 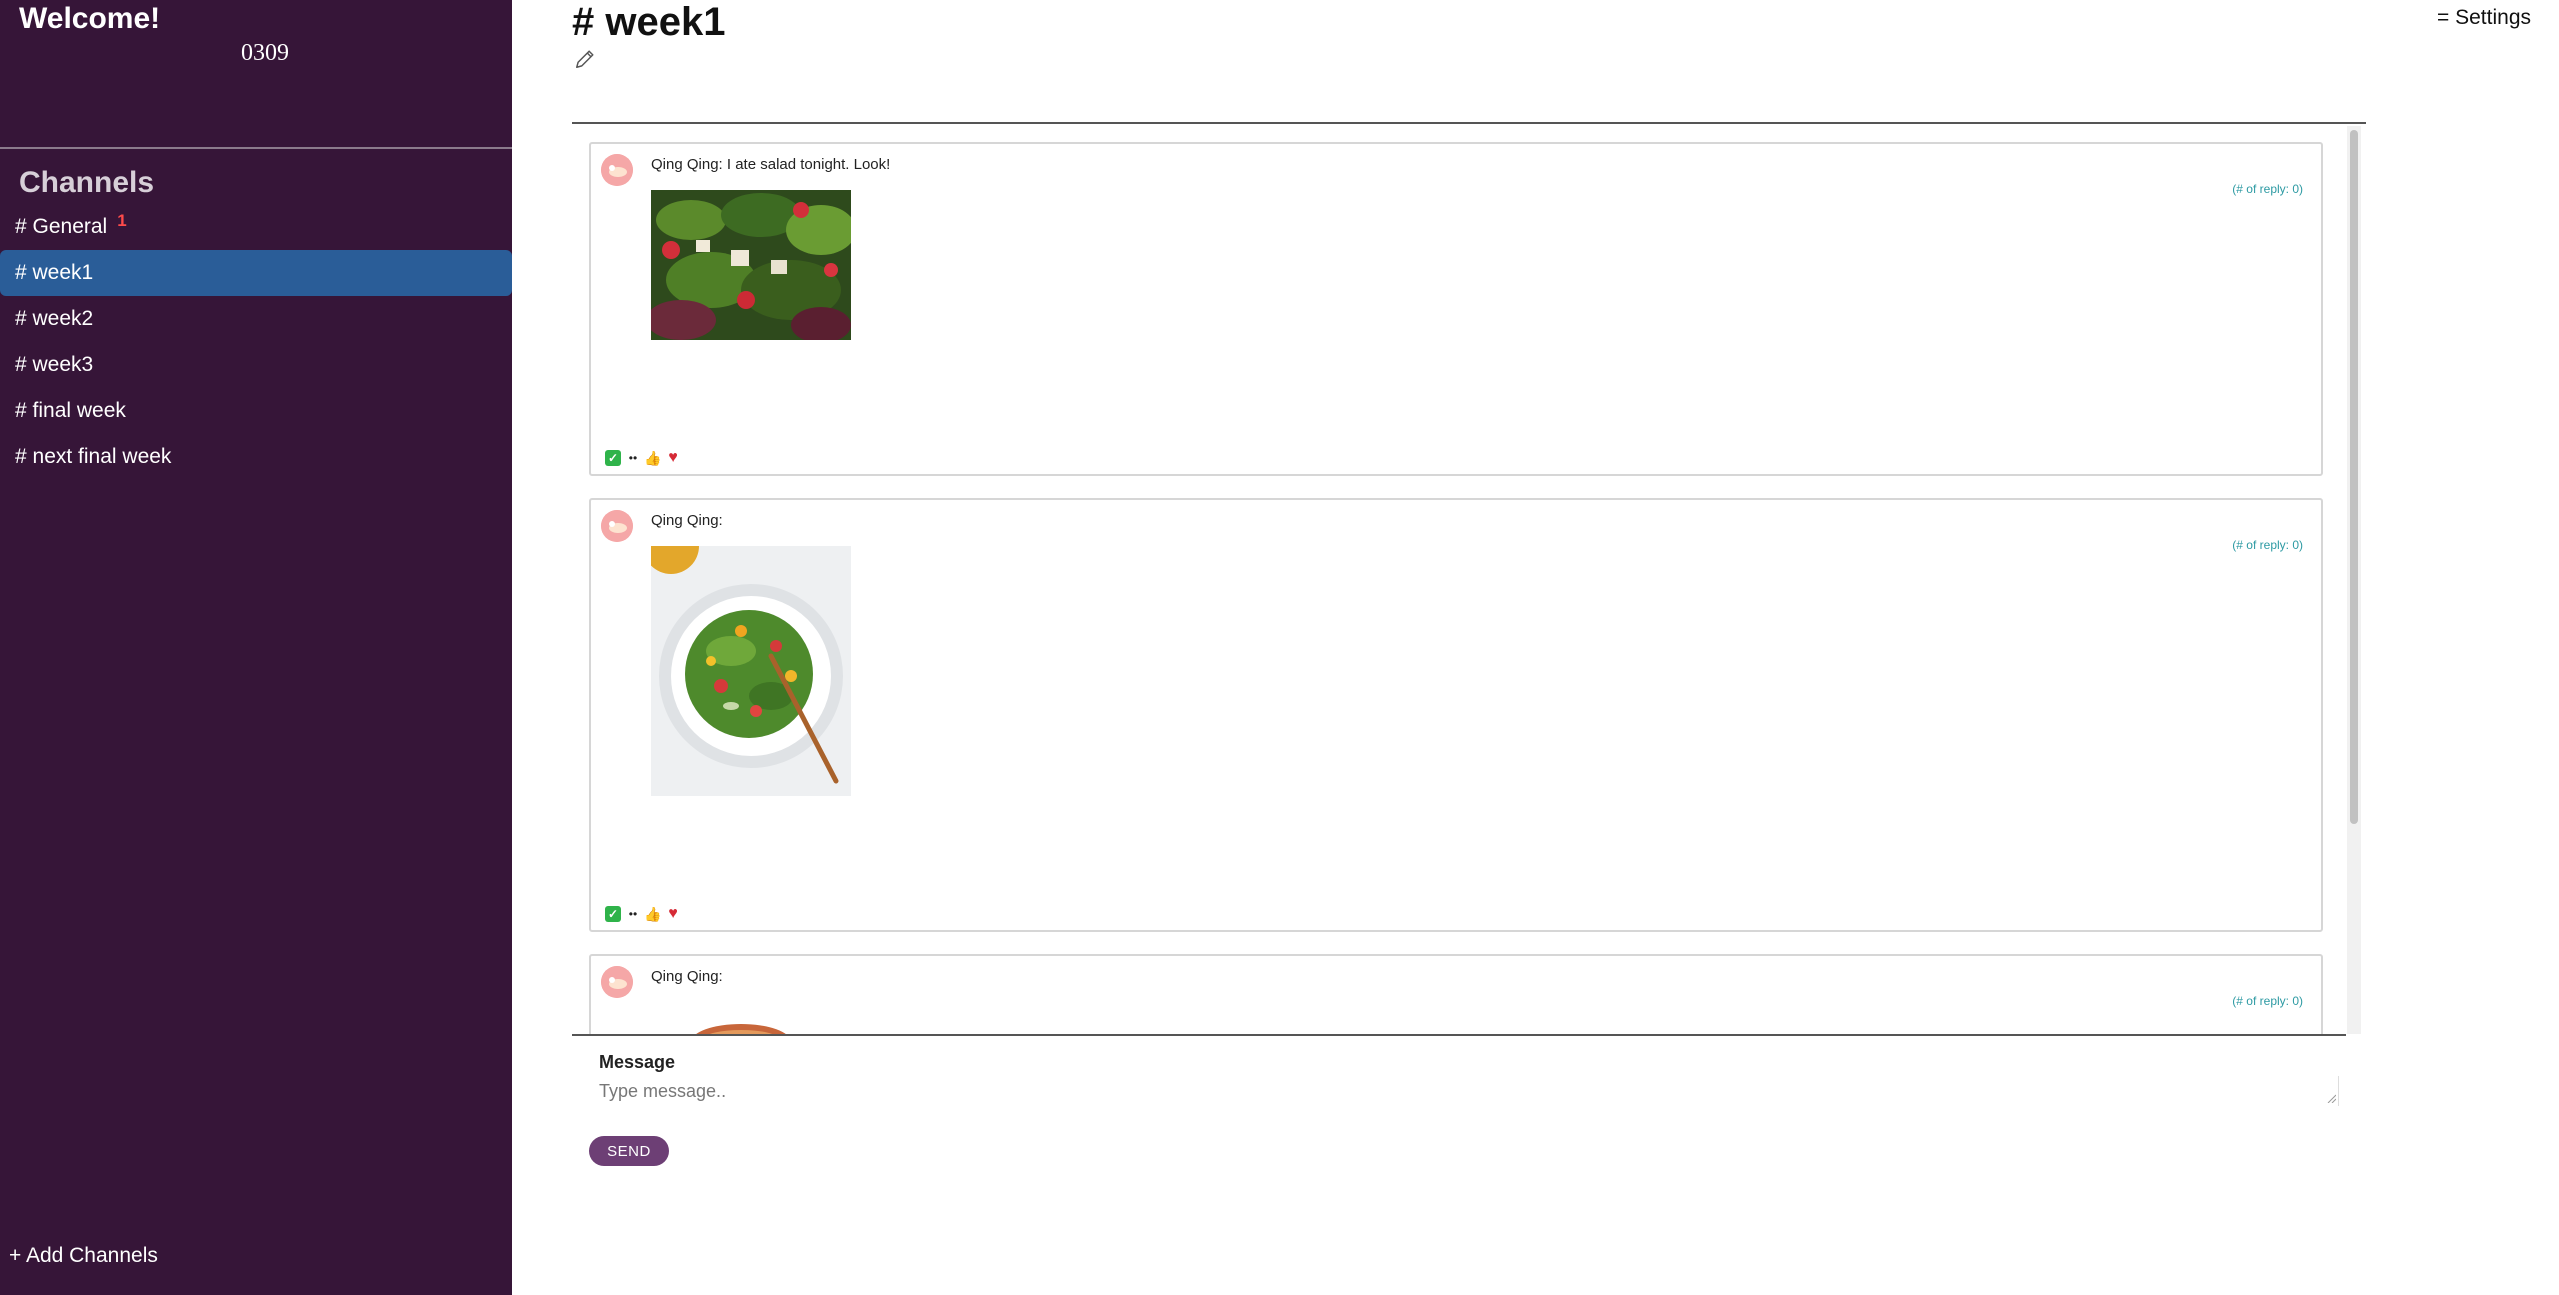 What do you see at coordinates (256, 411) in the screenshot?
I see `channel-item-final-week: # final week` at bounding box center [256, 411].